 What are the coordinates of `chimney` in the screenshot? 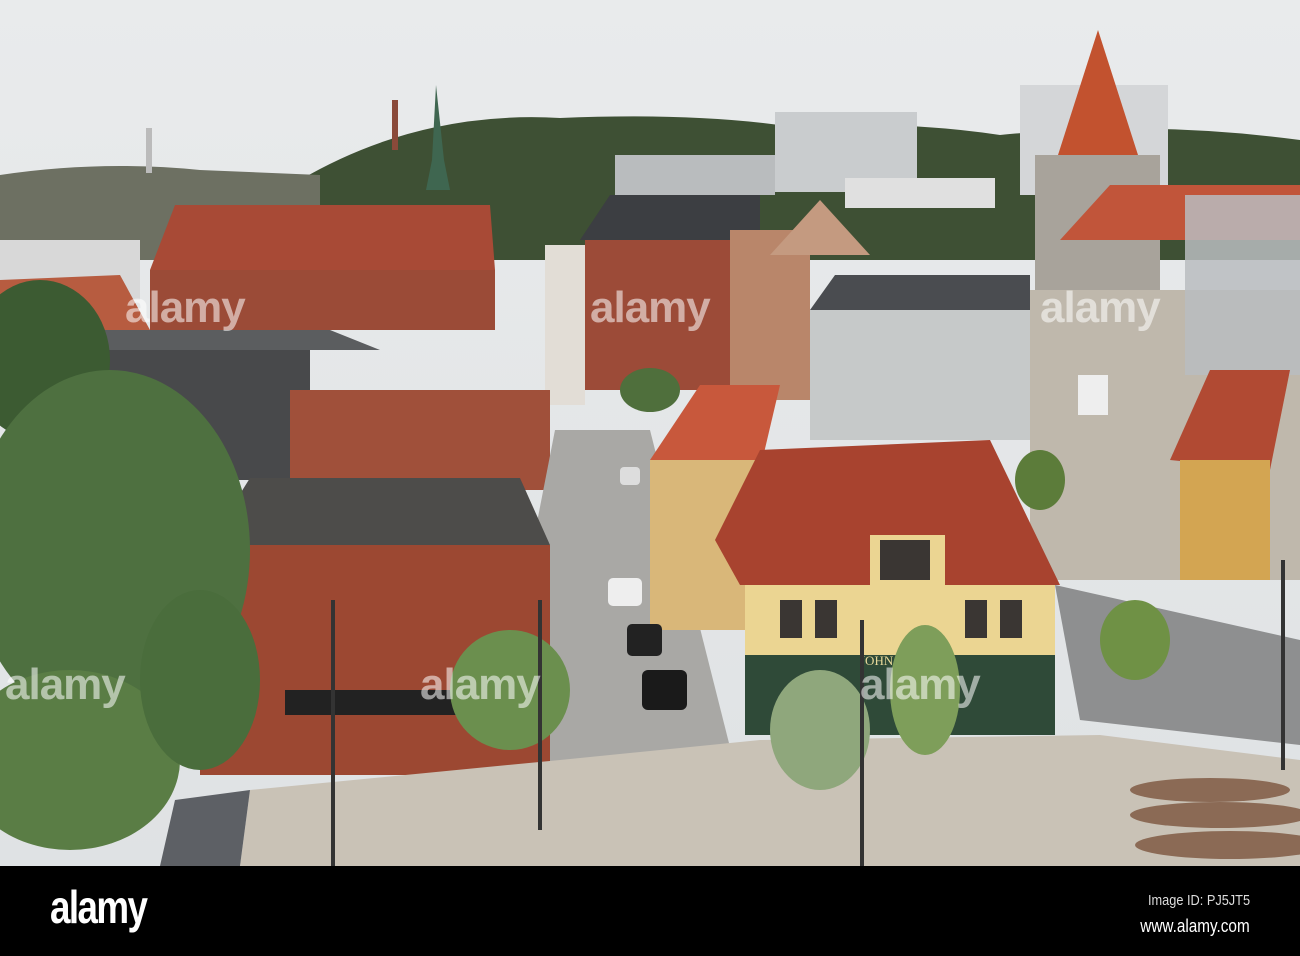 It's located at (395, 125).